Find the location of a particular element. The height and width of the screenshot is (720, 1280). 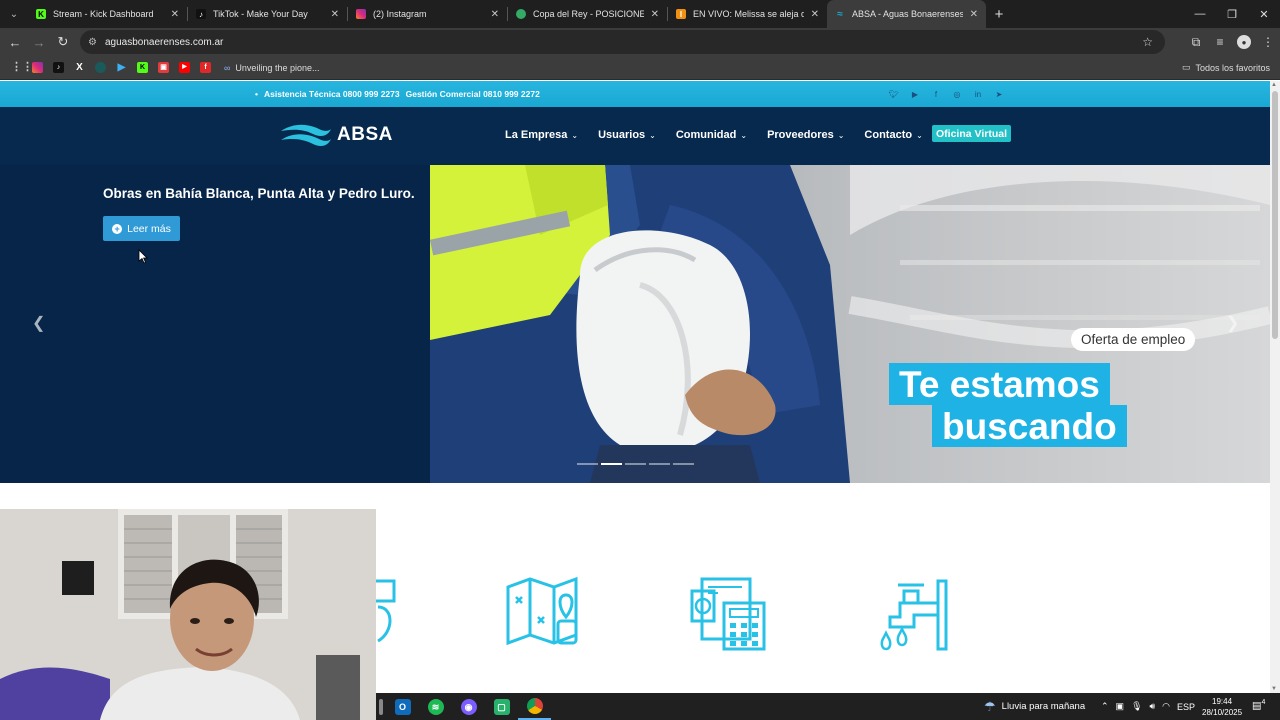

minimize-icon: — is located at coordinates (1200, 14).